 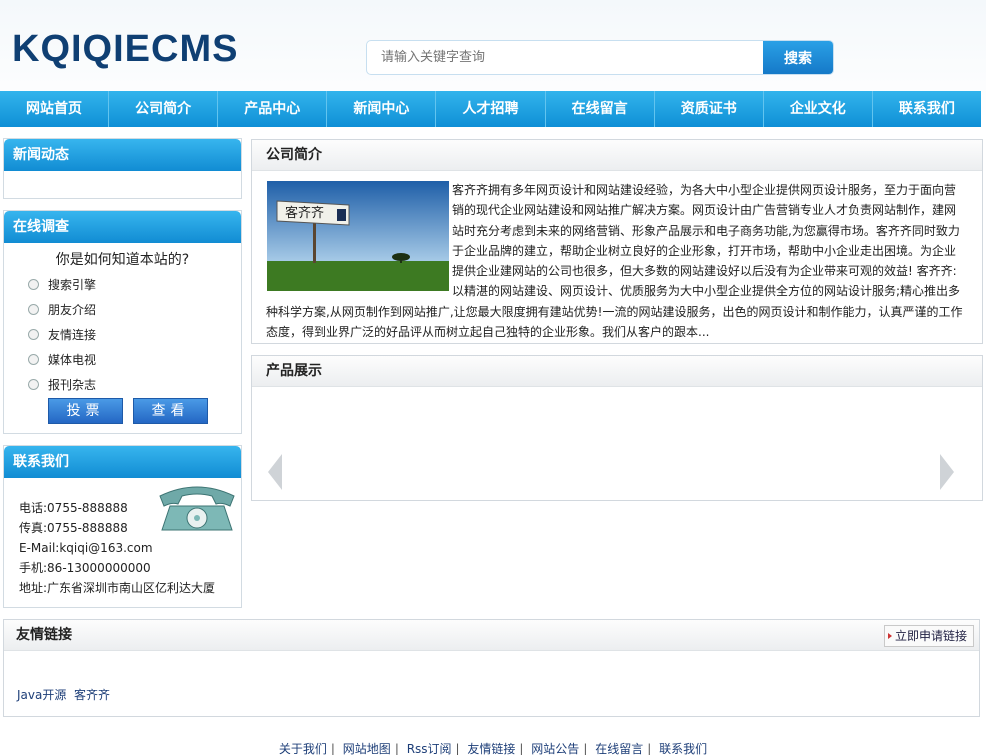 I want to click on poll-panel-title: 在线调查, so click(x=122, y=227).